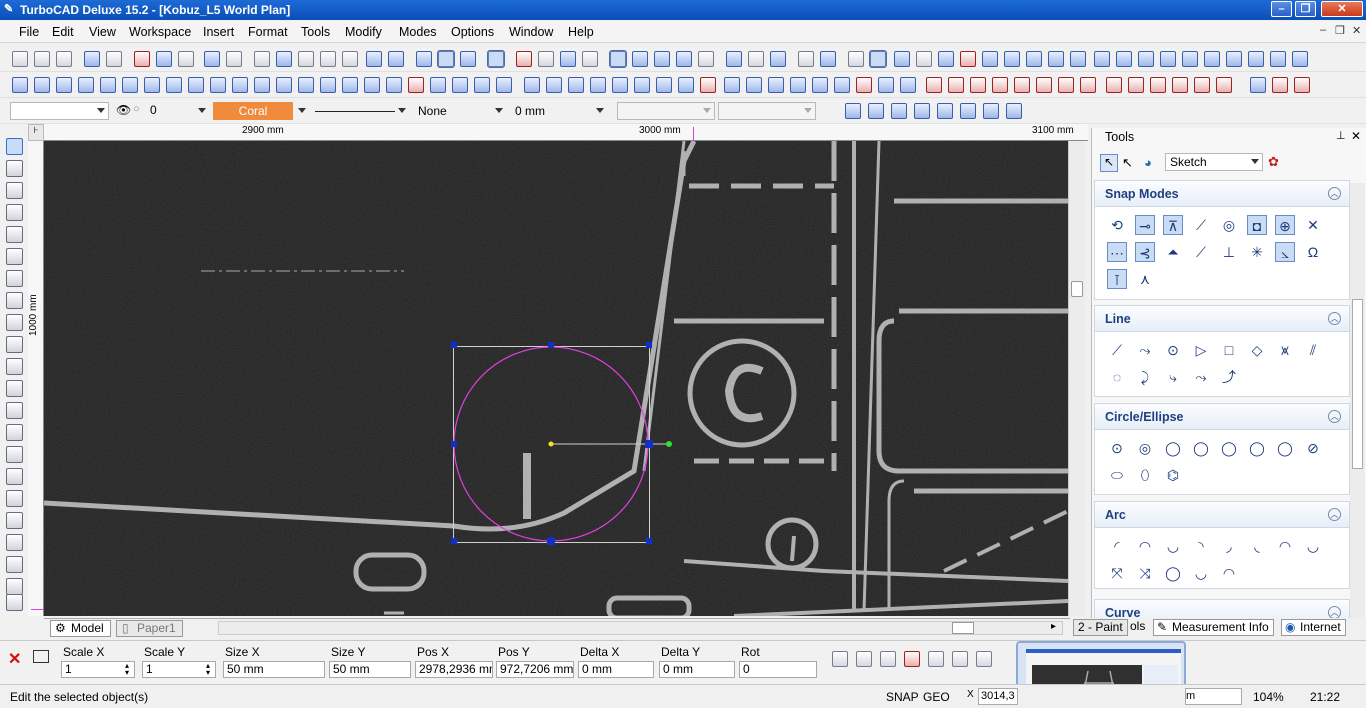 This screenshot has height=708, width=1366. I want to click on tool-icon: ⤨, so click(1145, 573).